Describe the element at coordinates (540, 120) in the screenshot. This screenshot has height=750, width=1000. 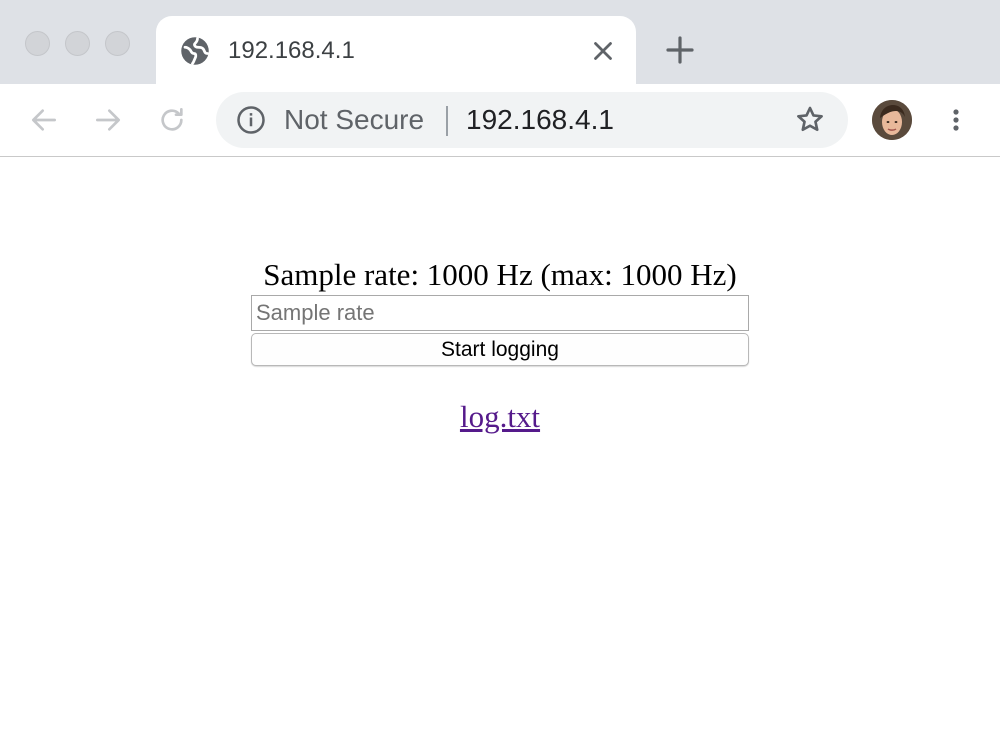
I see `url-text: 192.168.4.1` at that location.